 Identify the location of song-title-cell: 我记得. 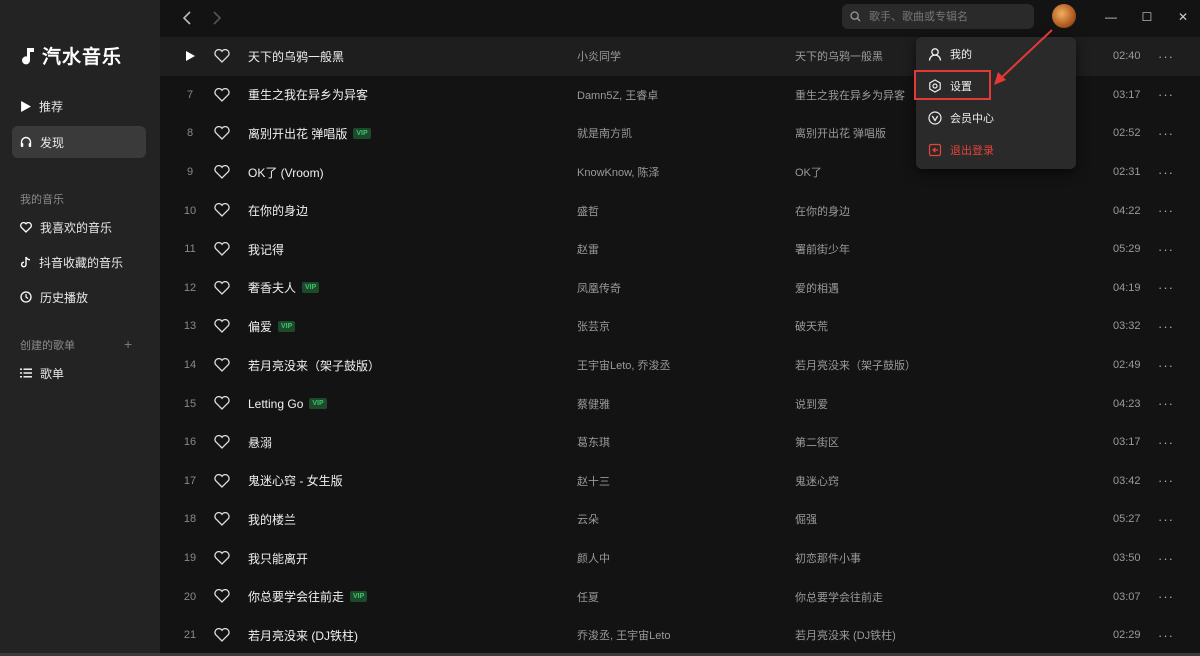
(266, 249).